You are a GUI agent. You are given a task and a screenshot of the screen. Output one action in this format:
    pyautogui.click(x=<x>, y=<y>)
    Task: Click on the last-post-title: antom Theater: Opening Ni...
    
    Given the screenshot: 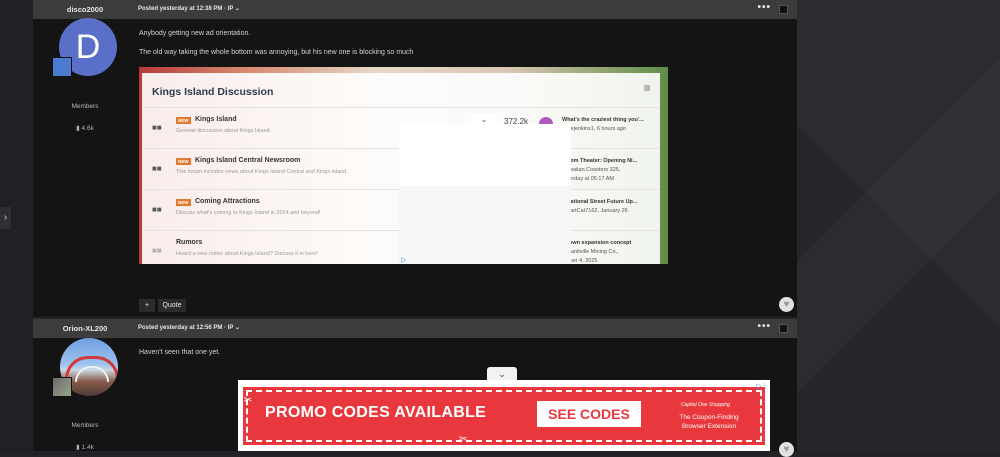 What is the action you would take?
    pyautogui.click(x=600, y=161)
    